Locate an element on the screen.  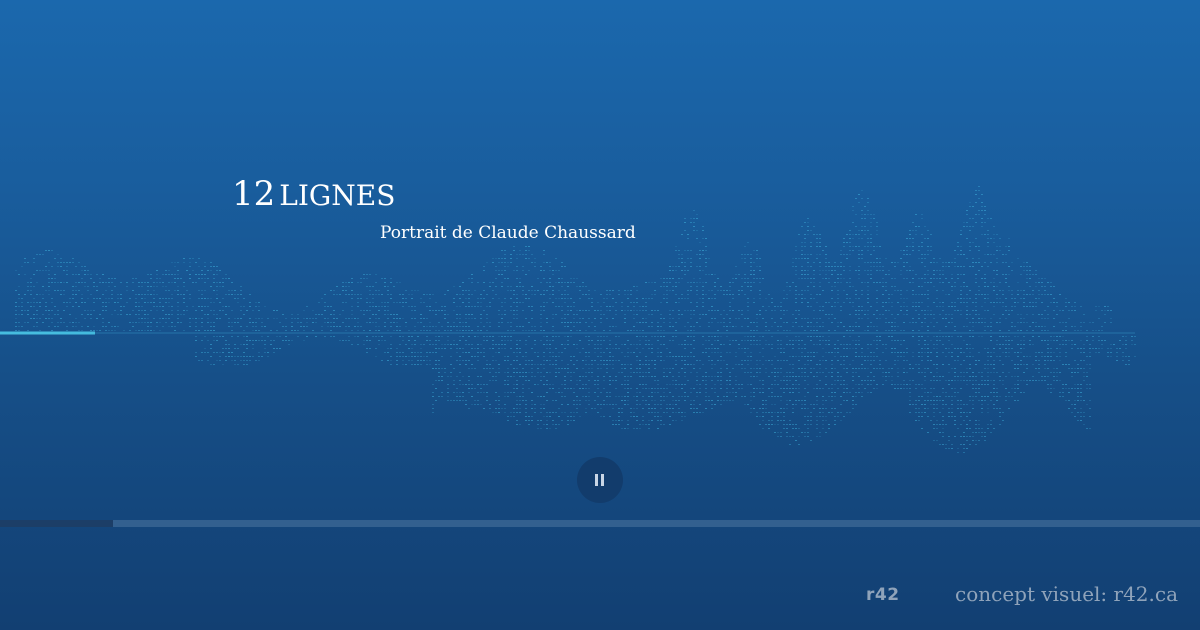
pause-icon is located at coordinates (600, 480).